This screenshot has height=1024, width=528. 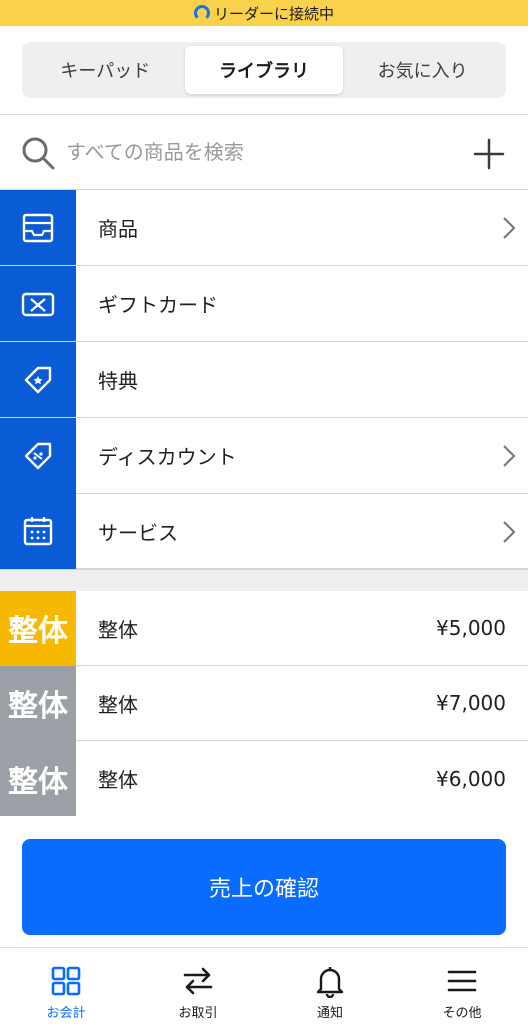 I want to click on category-row-gift-cards: ギフトカード, so click(x=264, y=303).